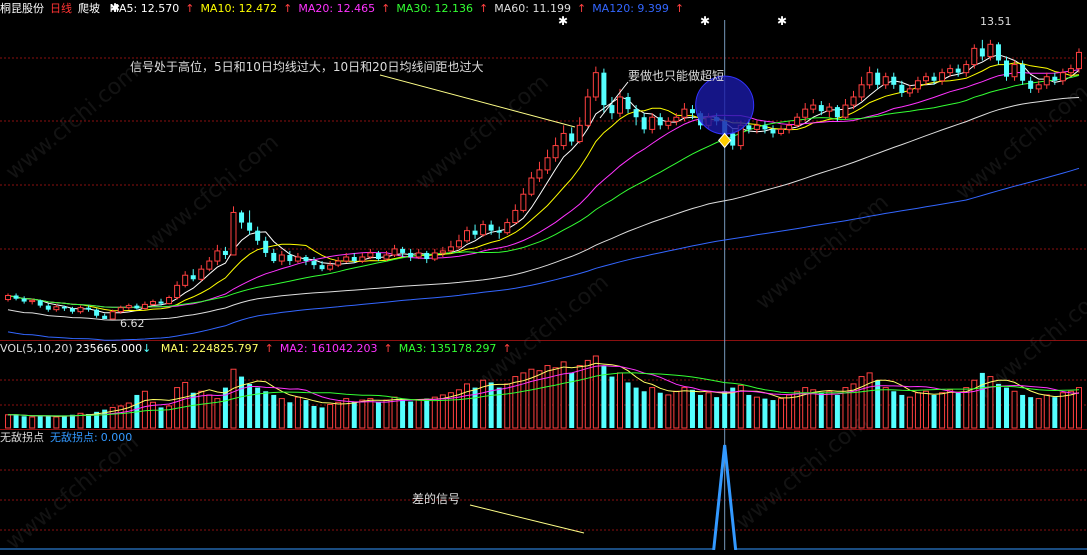 Image resolution: width=1087 pixels, height=555 pixels. Describe the element at coordinates (69, 438) in the screenshot. I see `indicator-header: 无敌拐点 无敌拐点: 0.000` at that location.